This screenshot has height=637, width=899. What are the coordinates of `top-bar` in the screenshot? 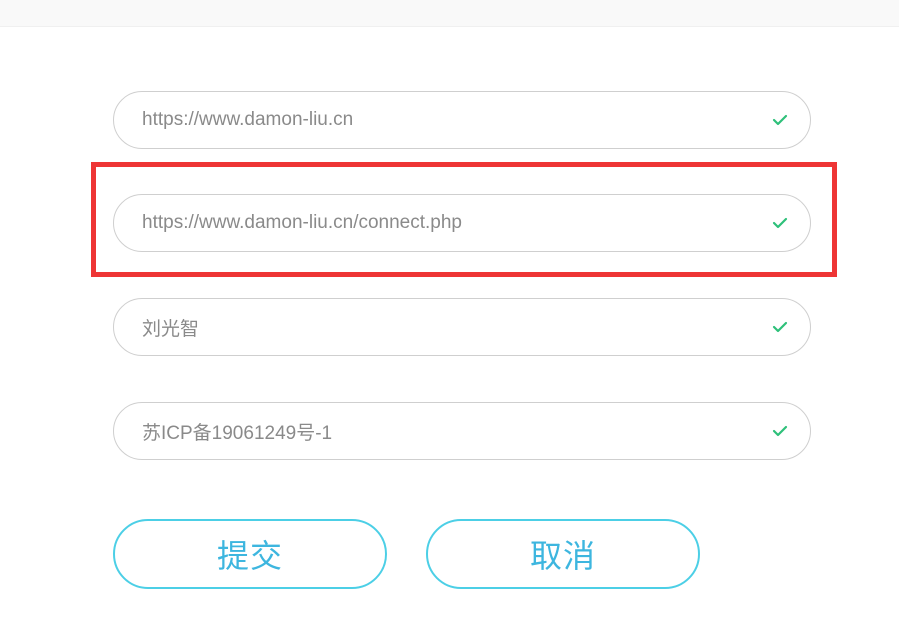 It's located at (449, 13).